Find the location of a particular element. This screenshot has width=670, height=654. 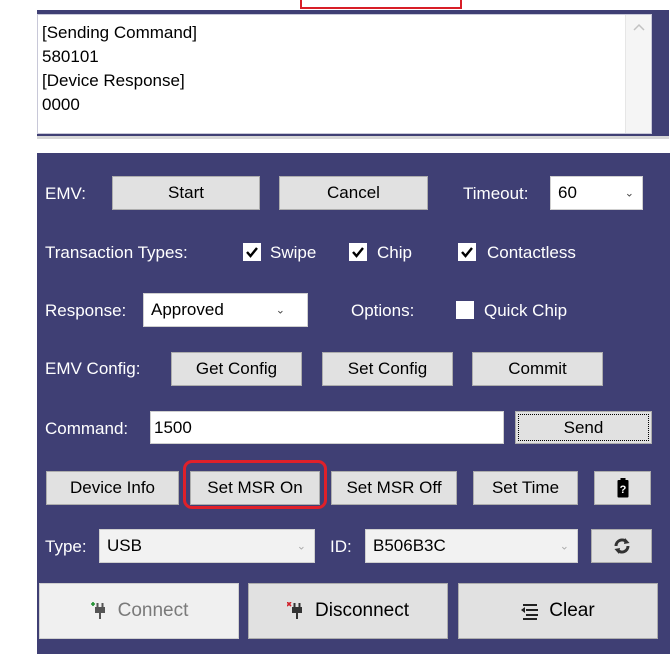

emv-config-label: EMV Config: is located at coordinates (93, 368).